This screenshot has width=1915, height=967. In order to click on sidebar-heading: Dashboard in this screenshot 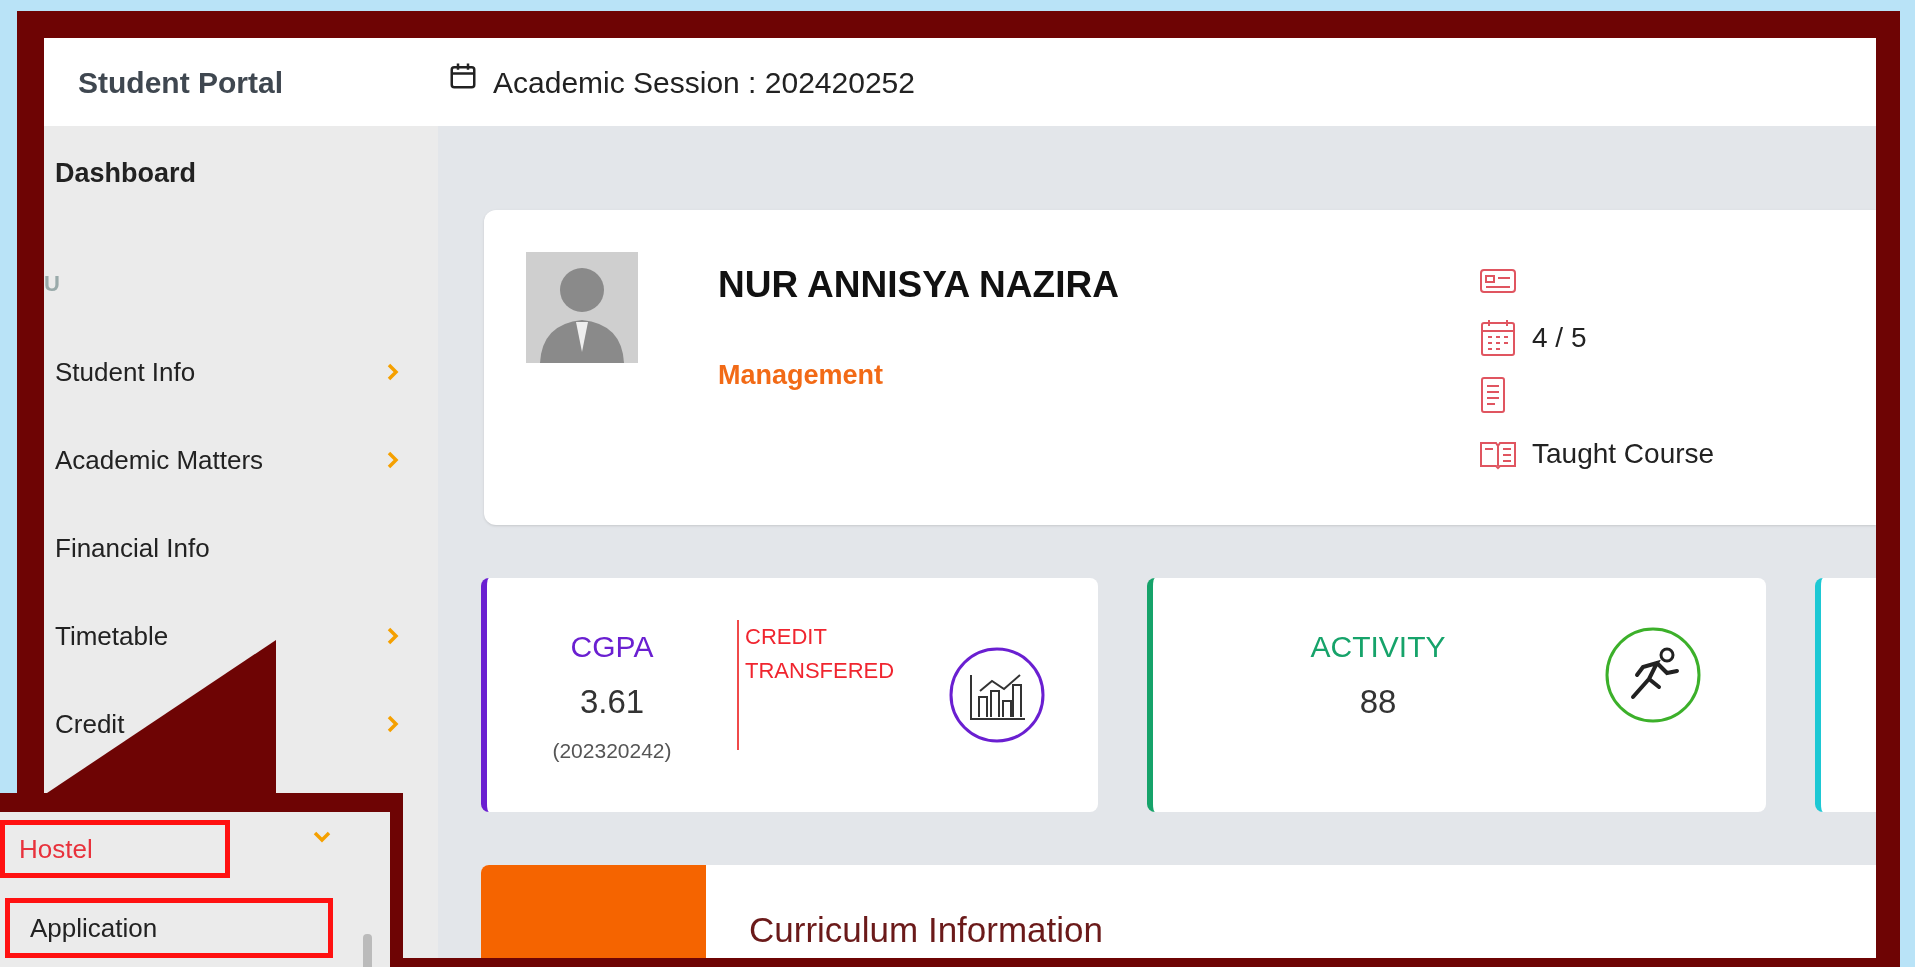, I will do `click(241, 183)`.